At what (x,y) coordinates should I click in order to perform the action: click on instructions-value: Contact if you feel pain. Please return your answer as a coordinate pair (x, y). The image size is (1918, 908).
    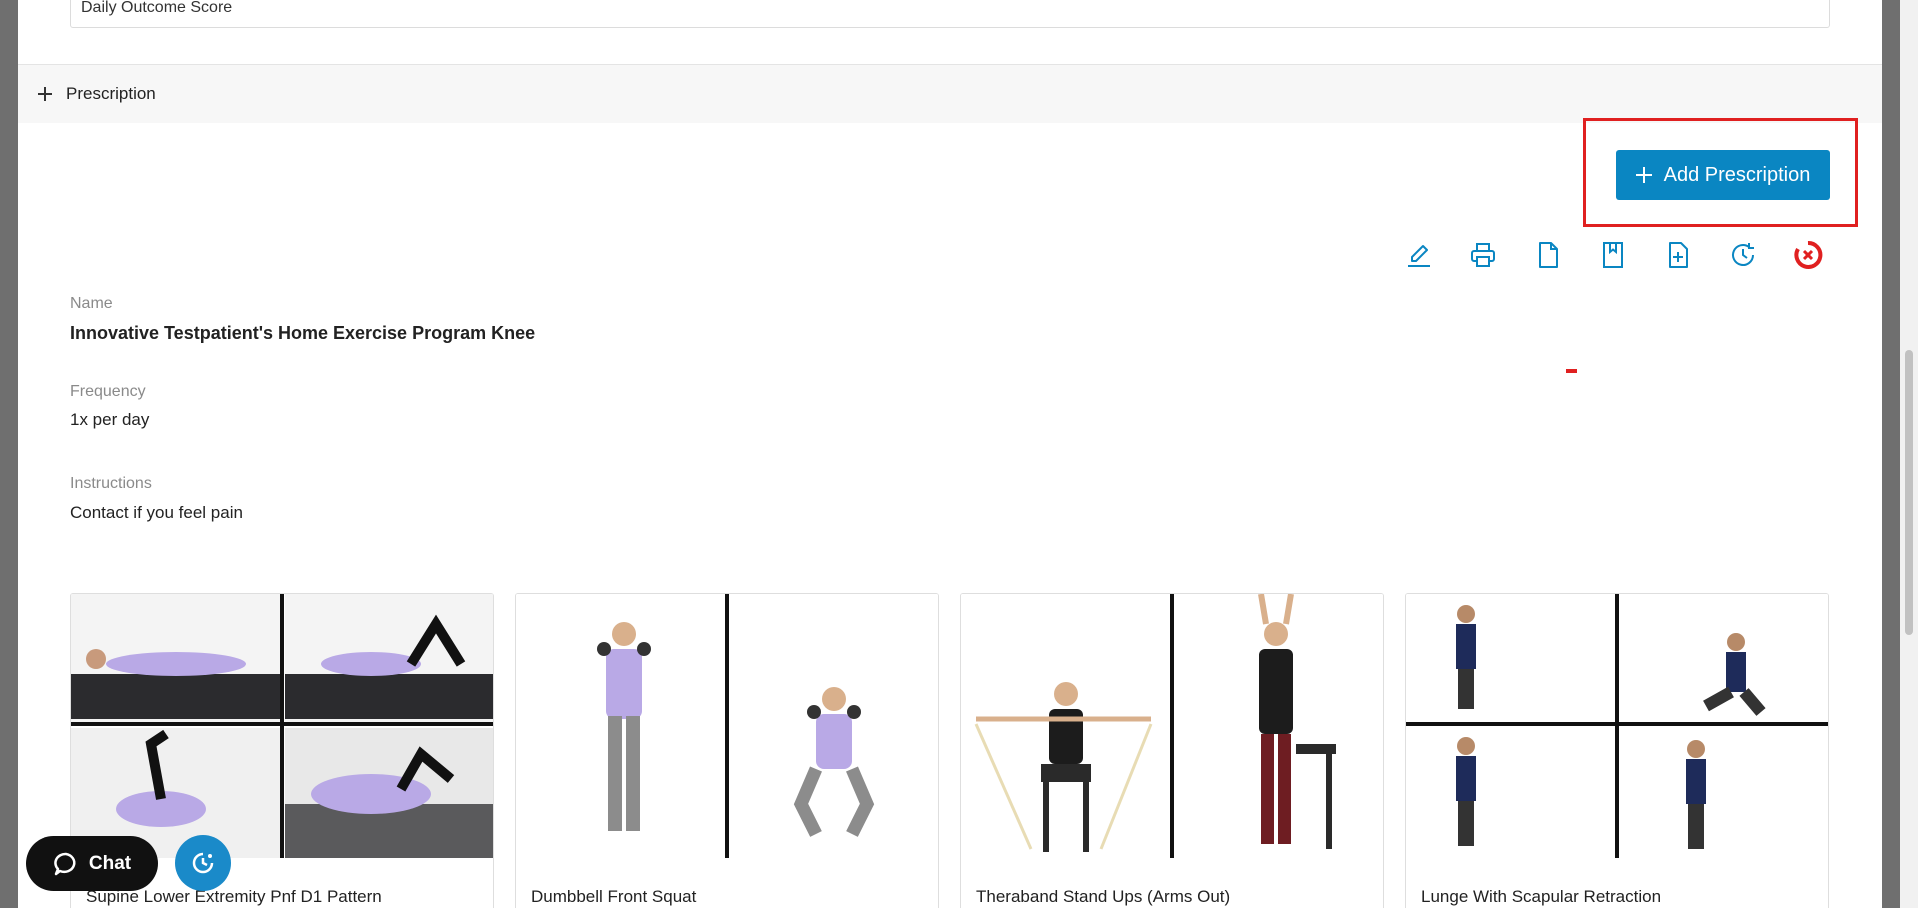
    Looking at the image, I should click on (156, 512).